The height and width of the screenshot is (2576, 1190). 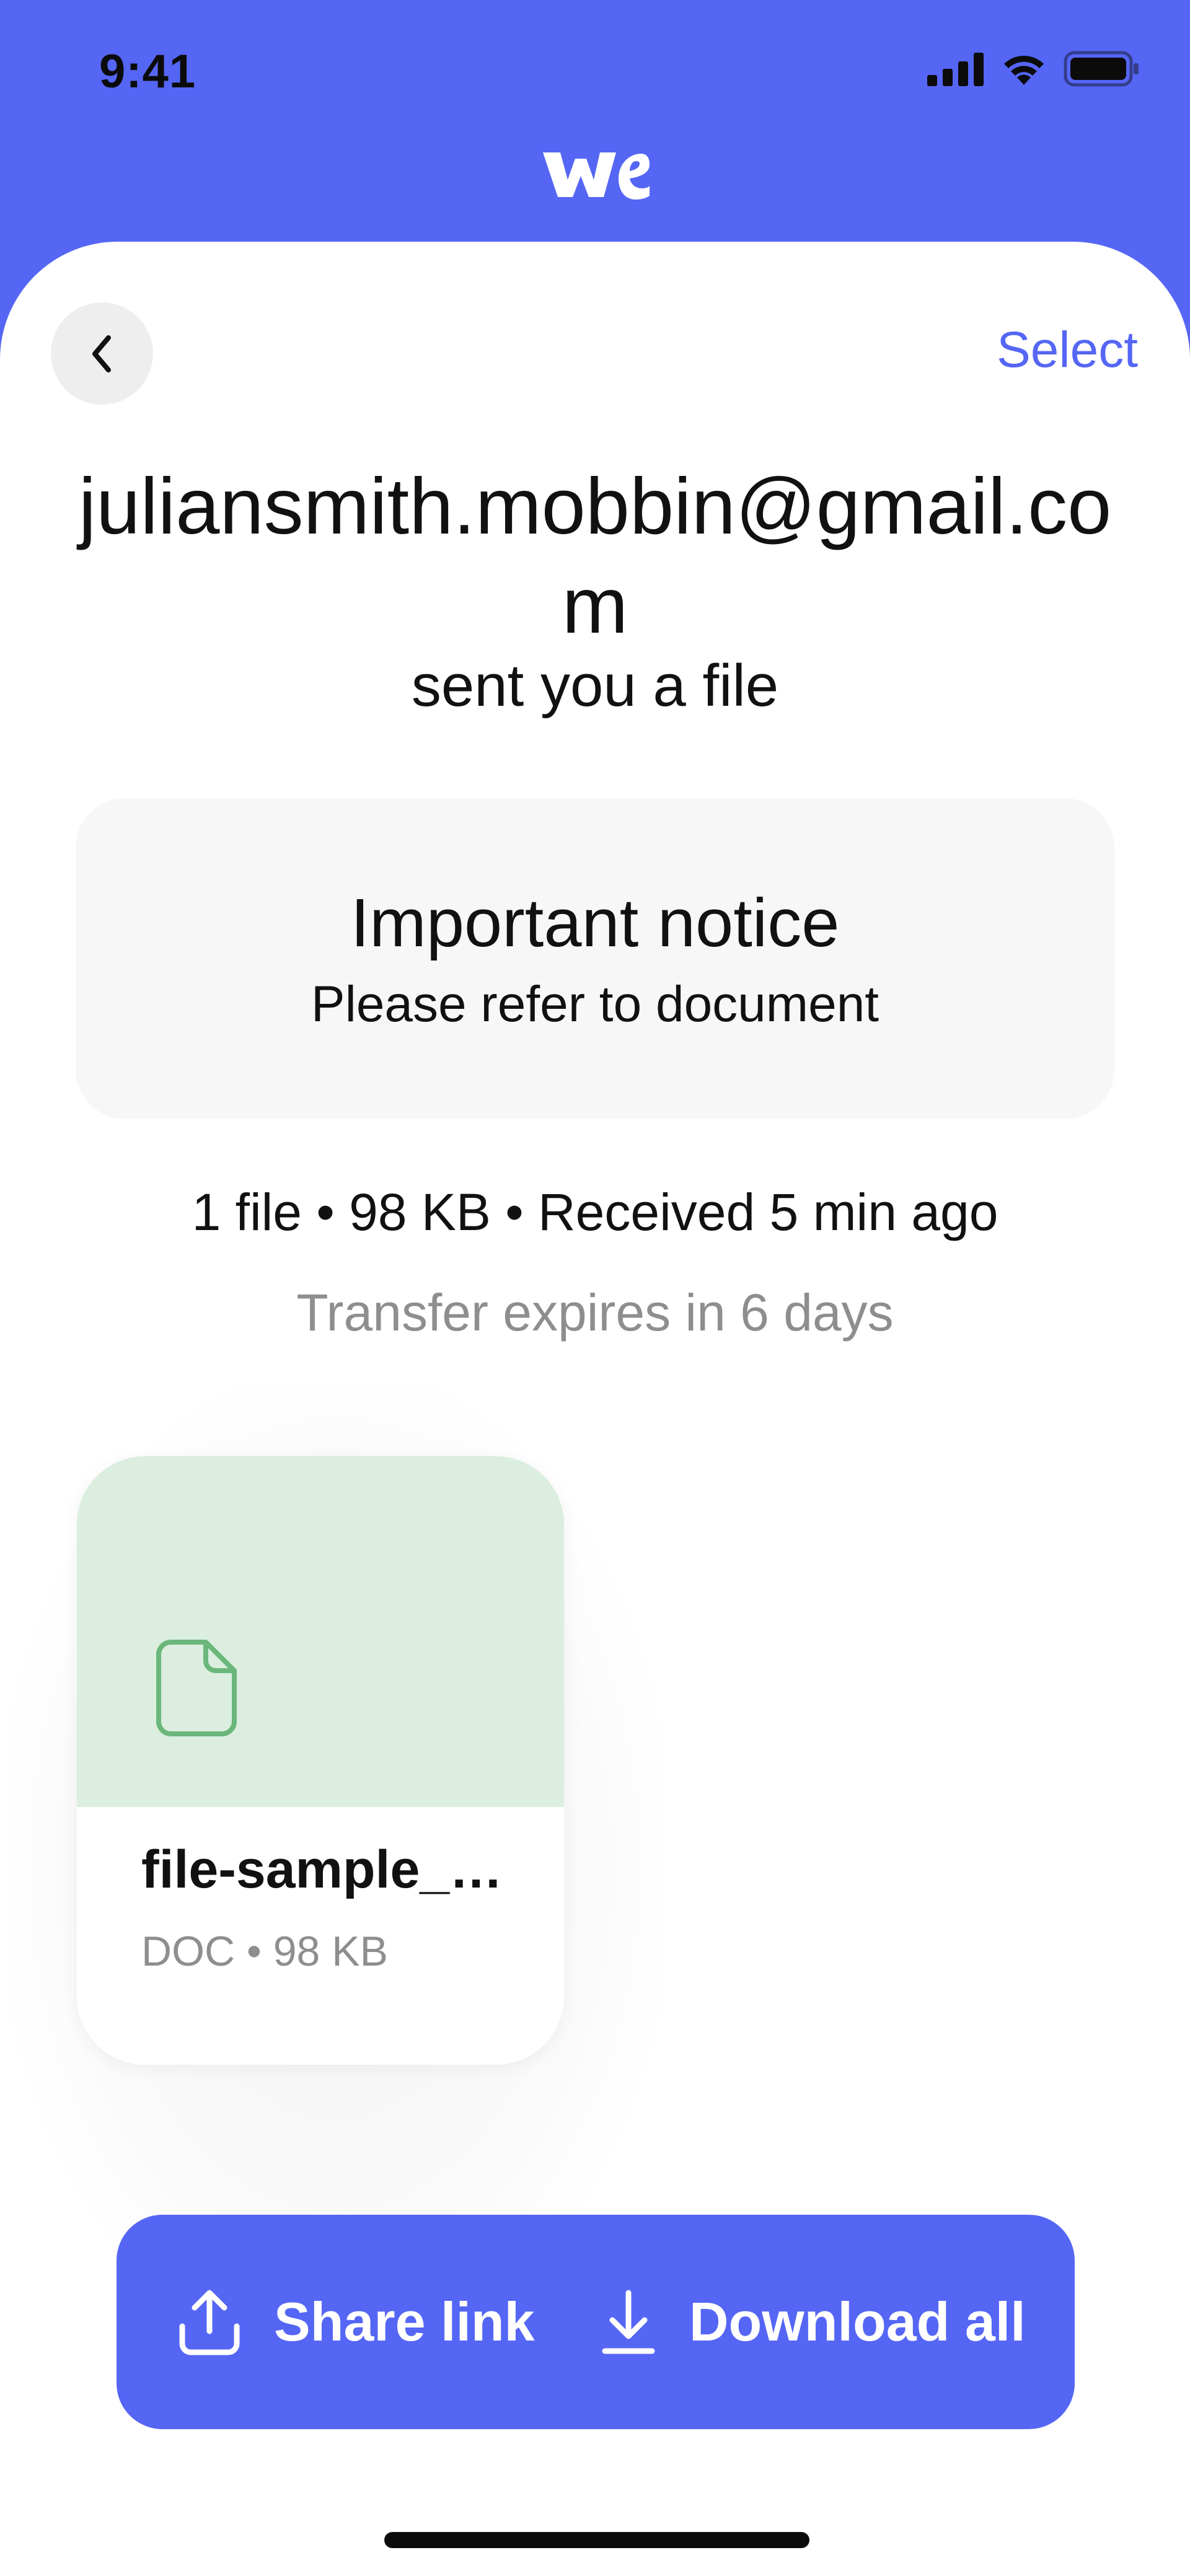 I want to click on file-meta: DOC • 98 KB, so click(x=264, y=1952).